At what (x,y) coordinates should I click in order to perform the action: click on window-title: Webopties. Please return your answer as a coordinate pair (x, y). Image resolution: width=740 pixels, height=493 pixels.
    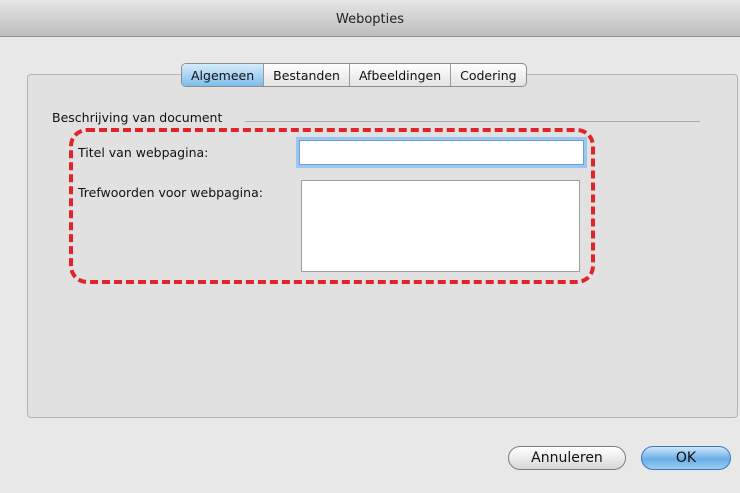
    Looking at the image, I should click on (370, 19).